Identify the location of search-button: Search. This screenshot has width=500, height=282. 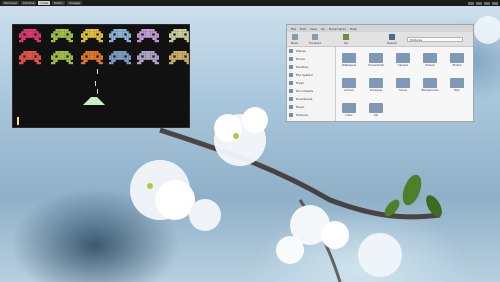
(392, 39).